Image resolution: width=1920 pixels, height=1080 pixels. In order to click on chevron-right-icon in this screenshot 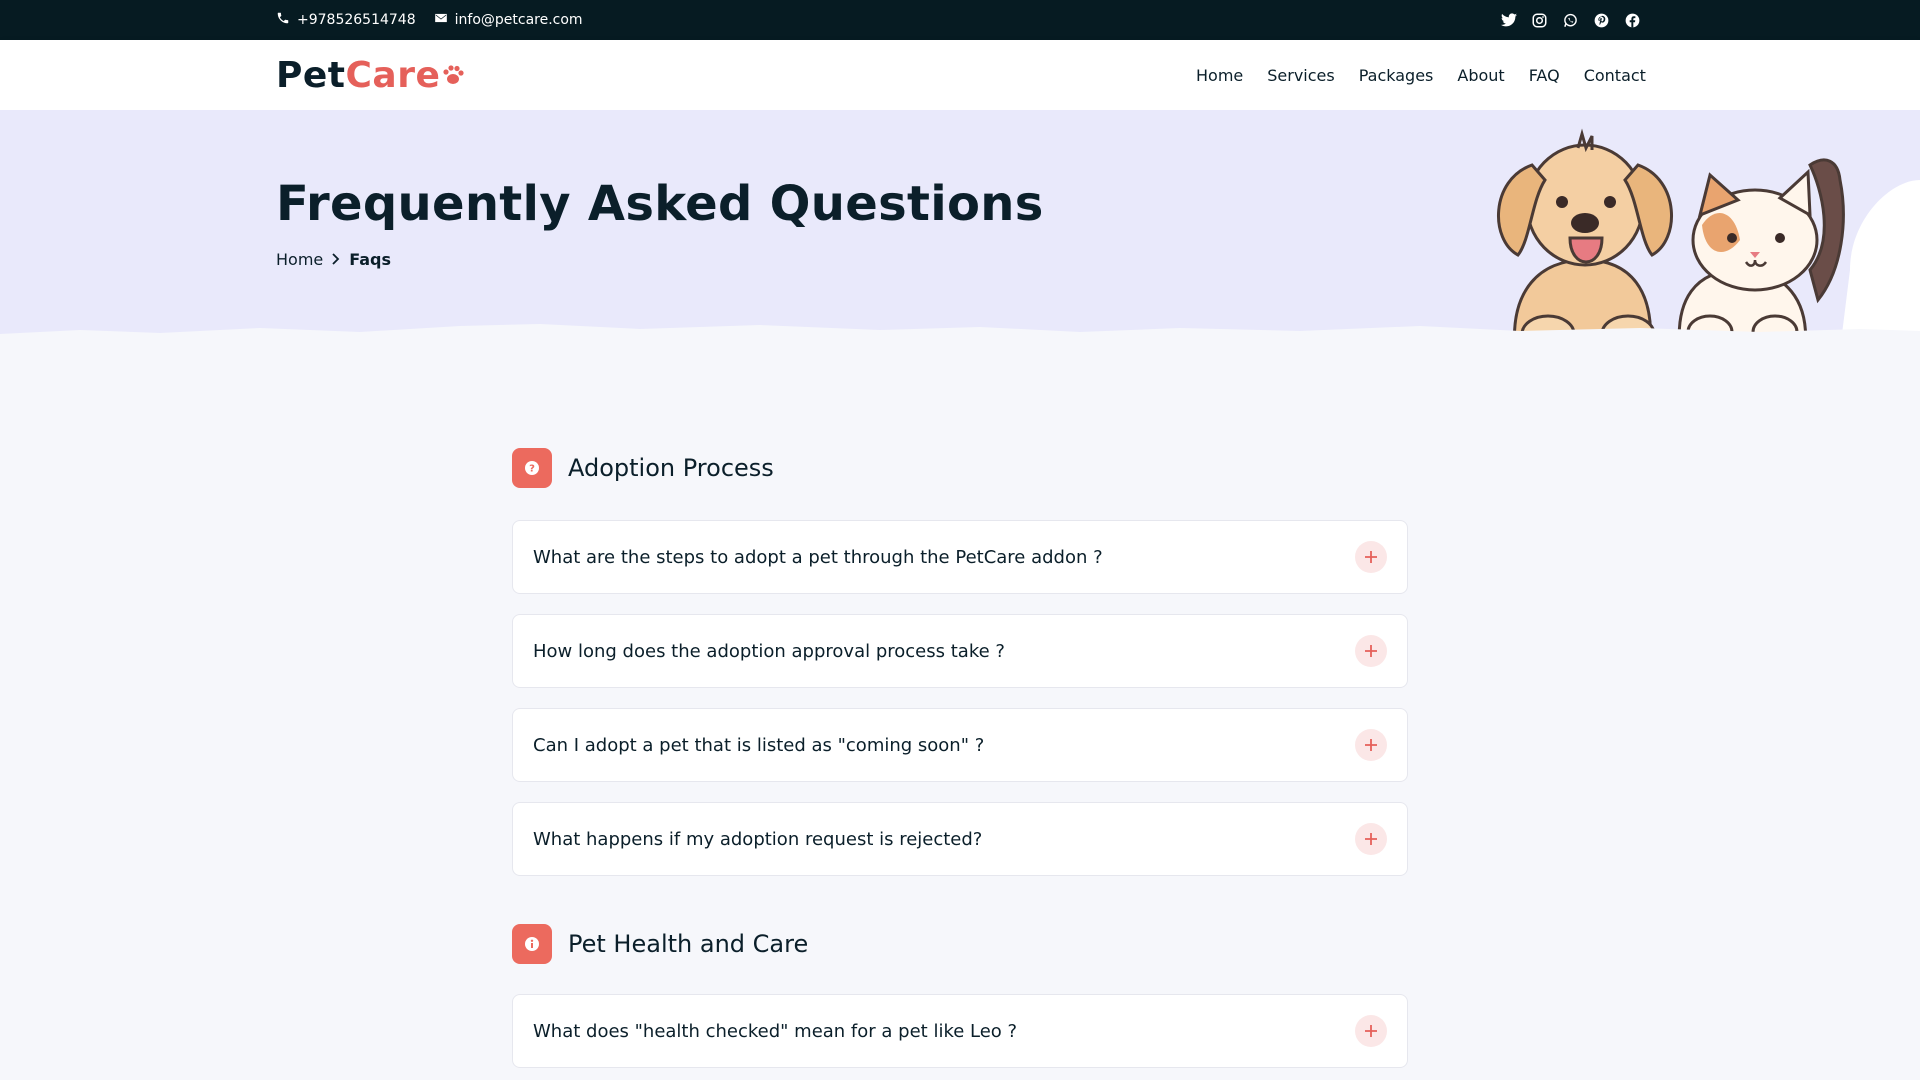, I will do `click(336, 259)`.